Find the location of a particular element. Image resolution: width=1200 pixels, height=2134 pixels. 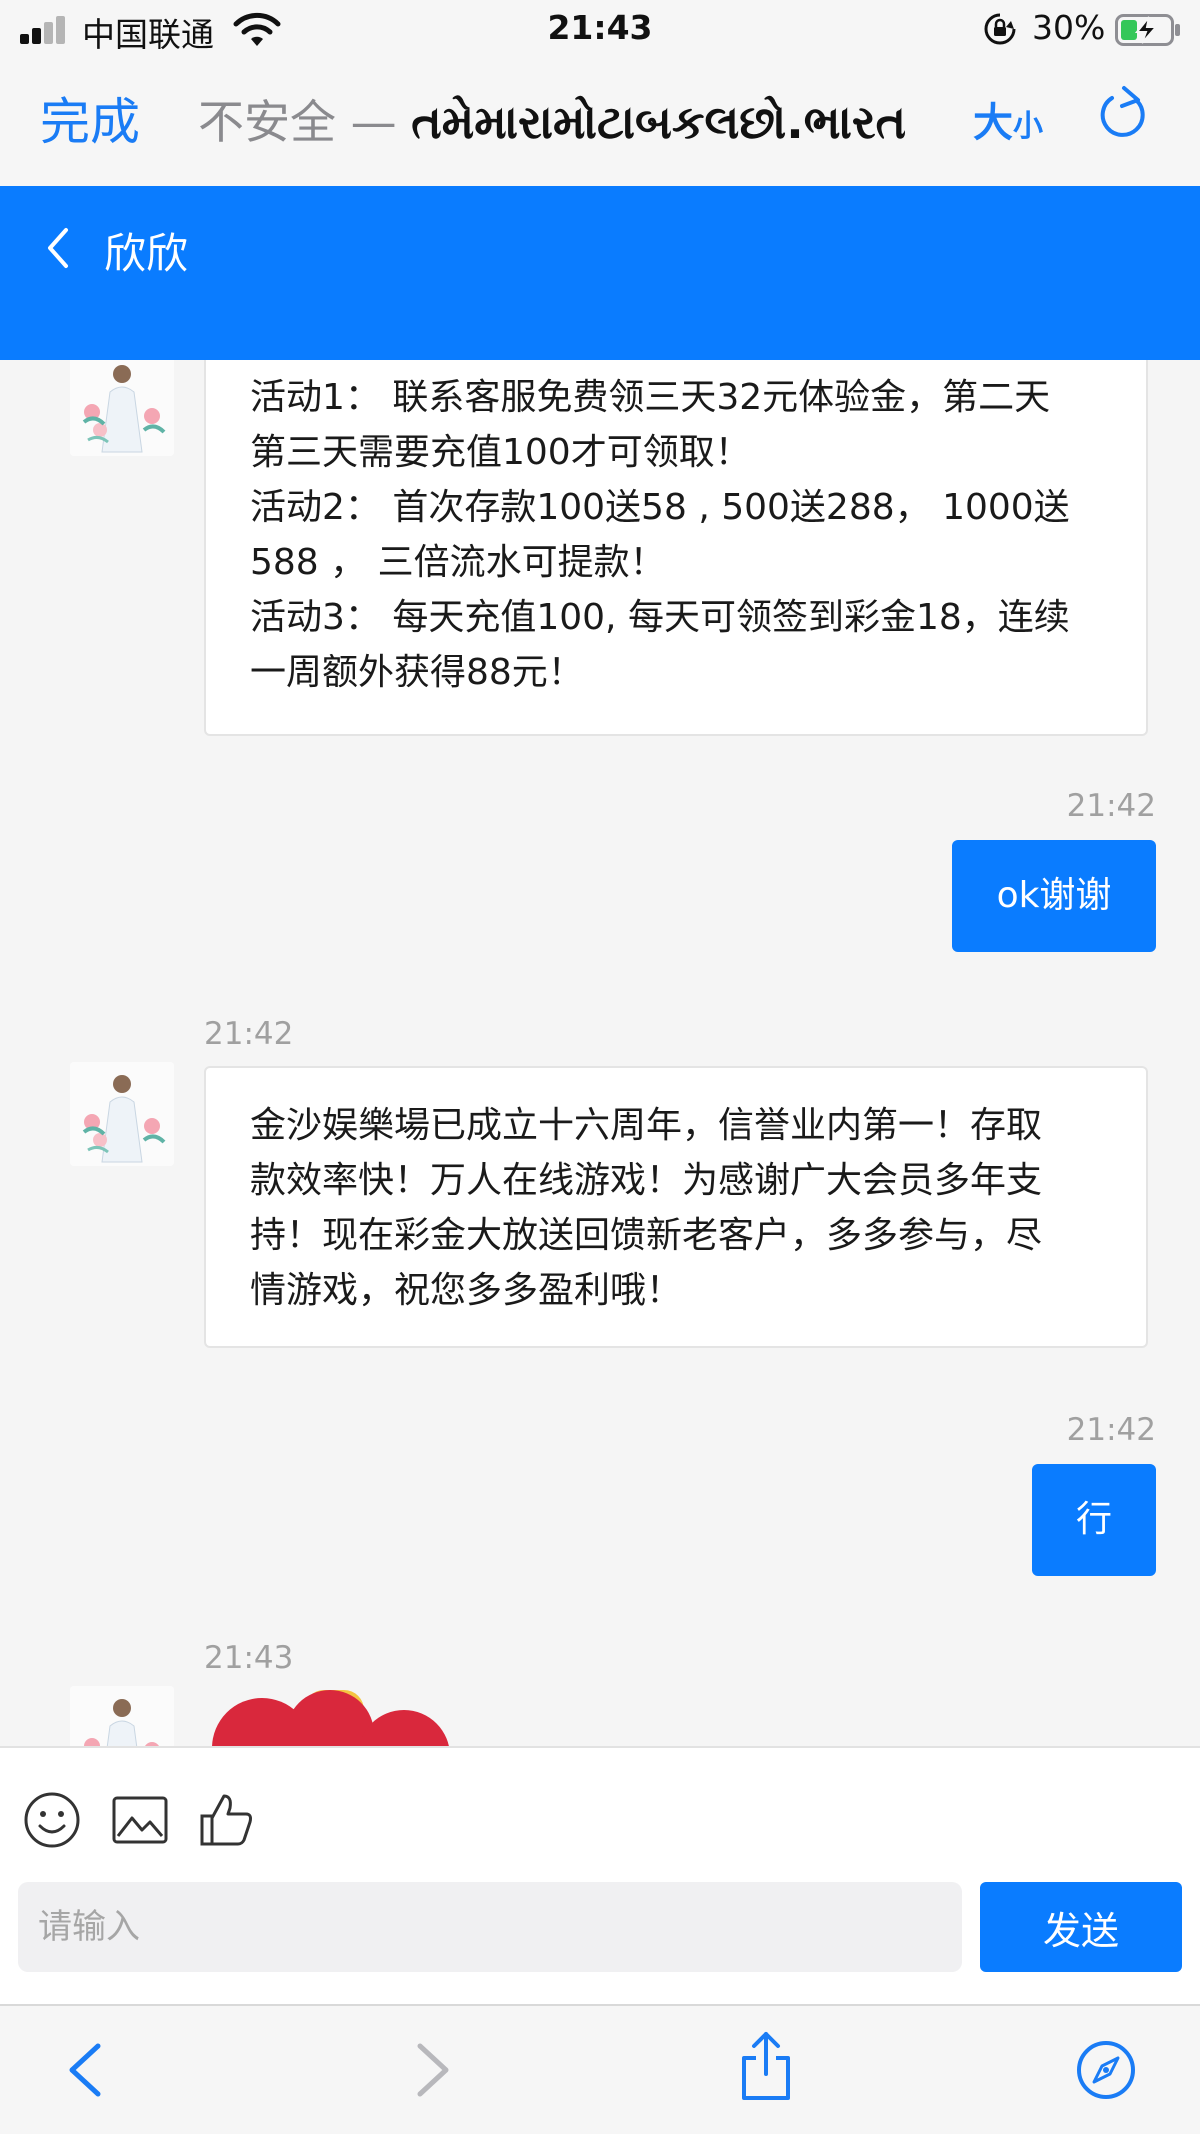

text-size-small-label: 小 is located at coordinates (1028, 126).